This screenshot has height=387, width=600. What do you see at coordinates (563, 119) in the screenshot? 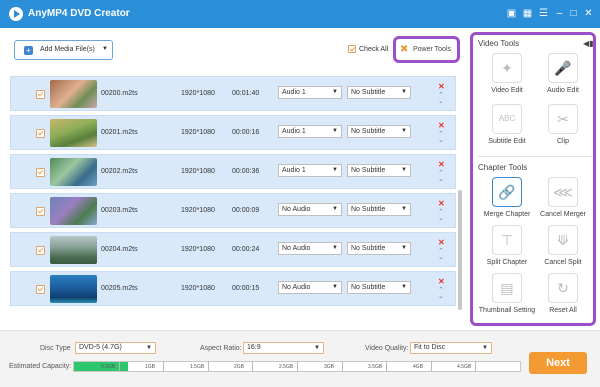
I see `scissors-icon: ✂` at bounding box center [563, 119].